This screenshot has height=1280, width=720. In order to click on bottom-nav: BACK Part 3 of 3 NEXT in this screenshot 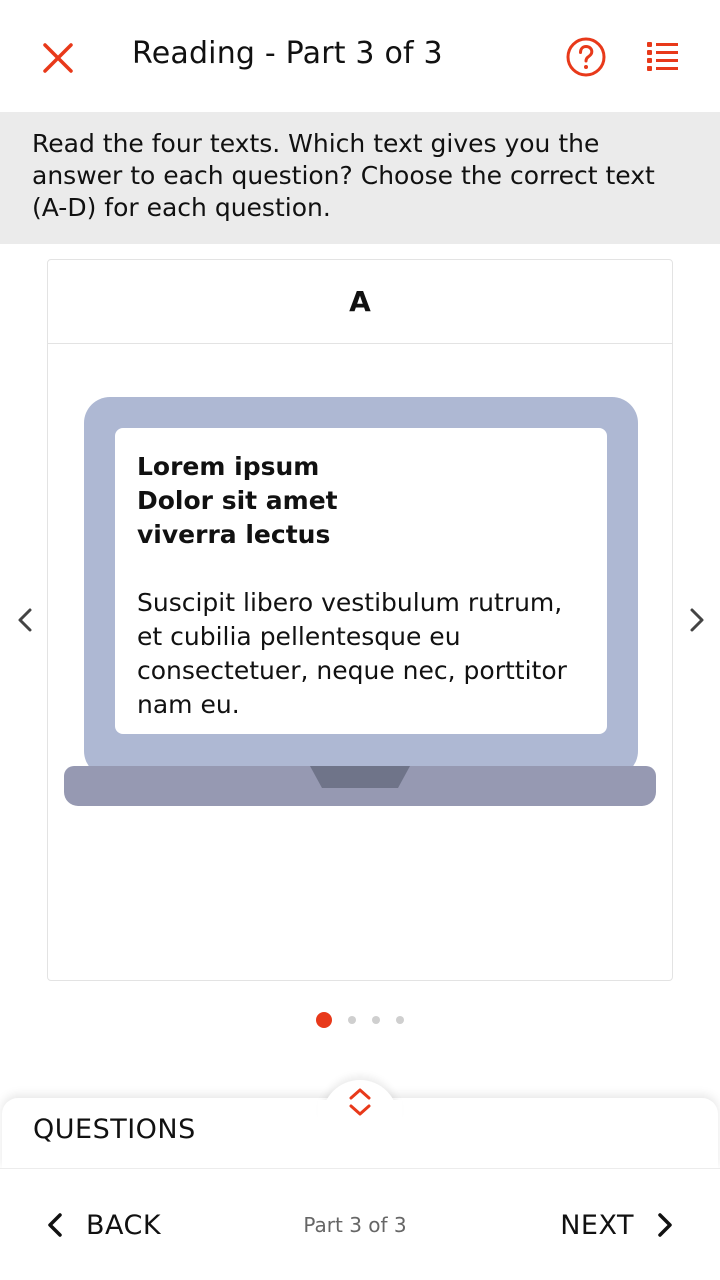, I will do `click(360, 1224)`.